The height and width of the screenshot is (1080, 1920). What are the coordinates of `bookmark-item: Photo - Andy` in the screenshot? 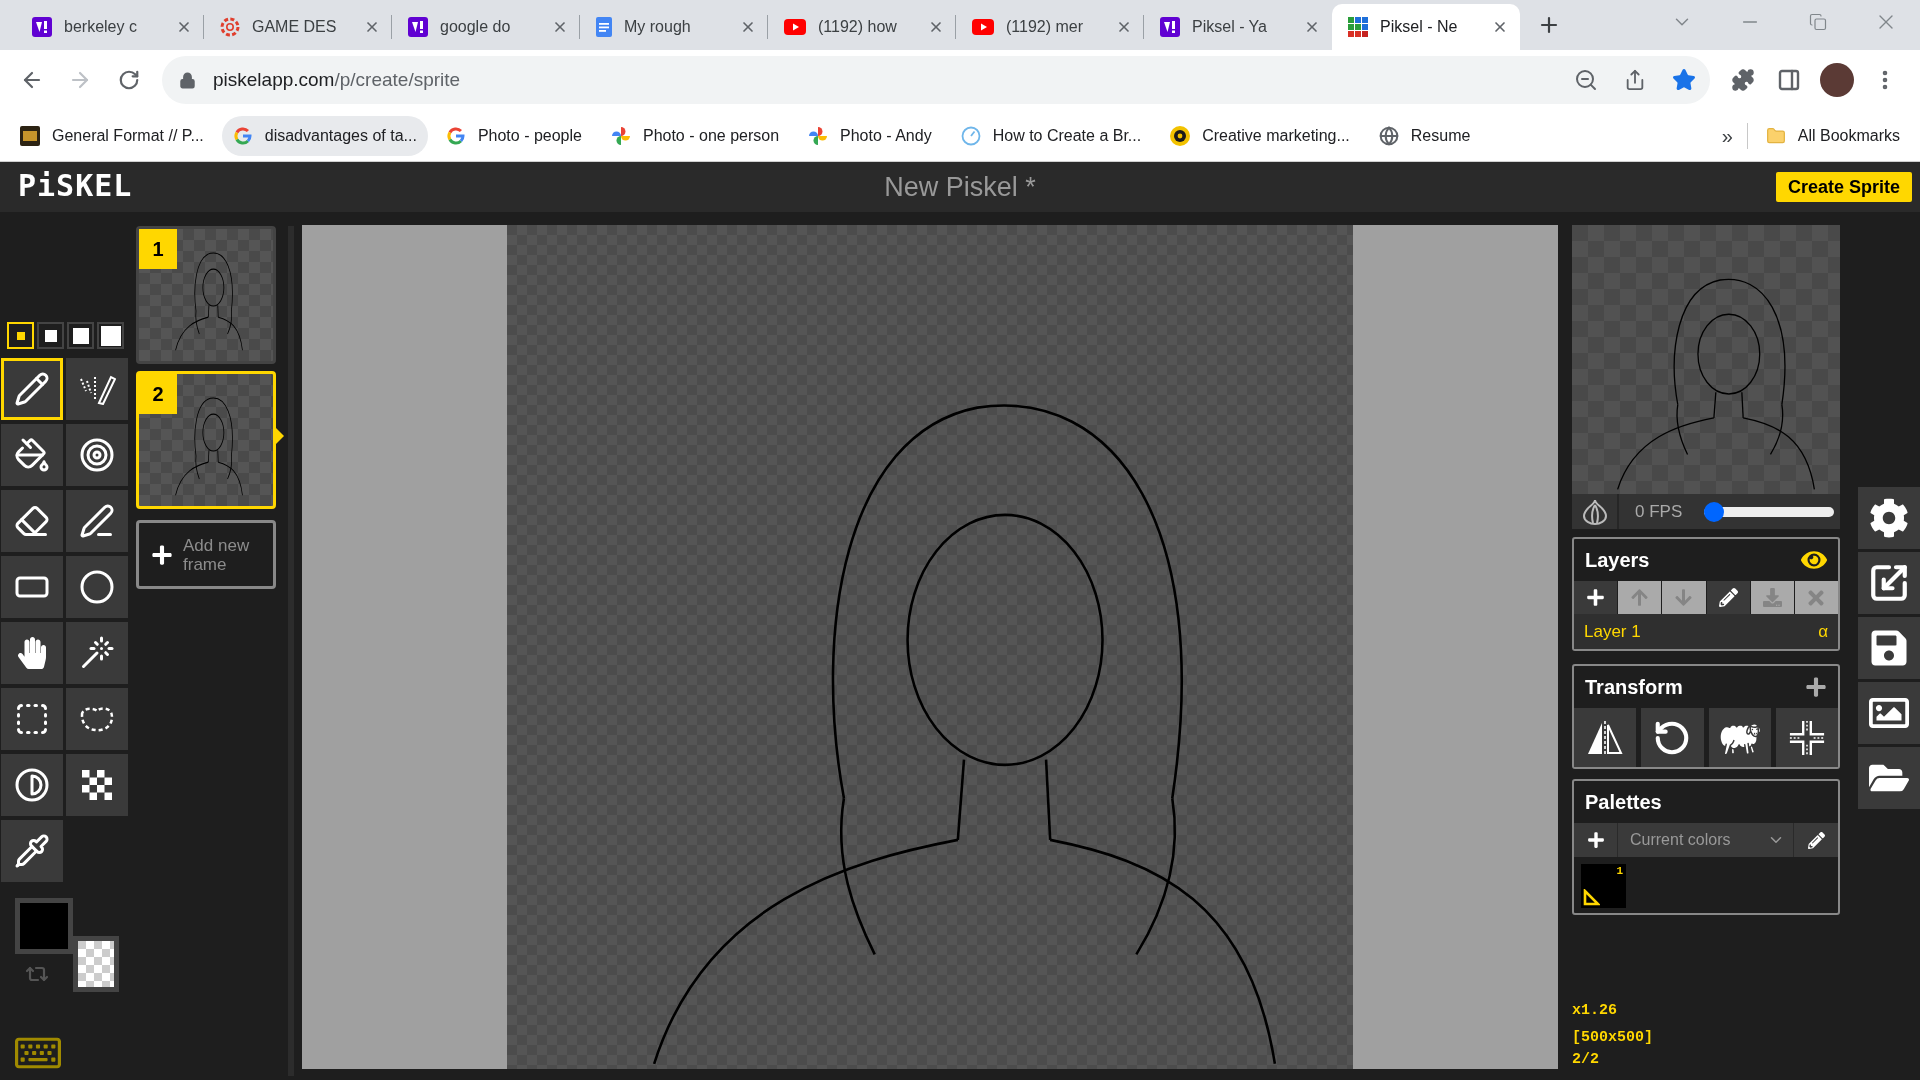 It's located at (870, 135).